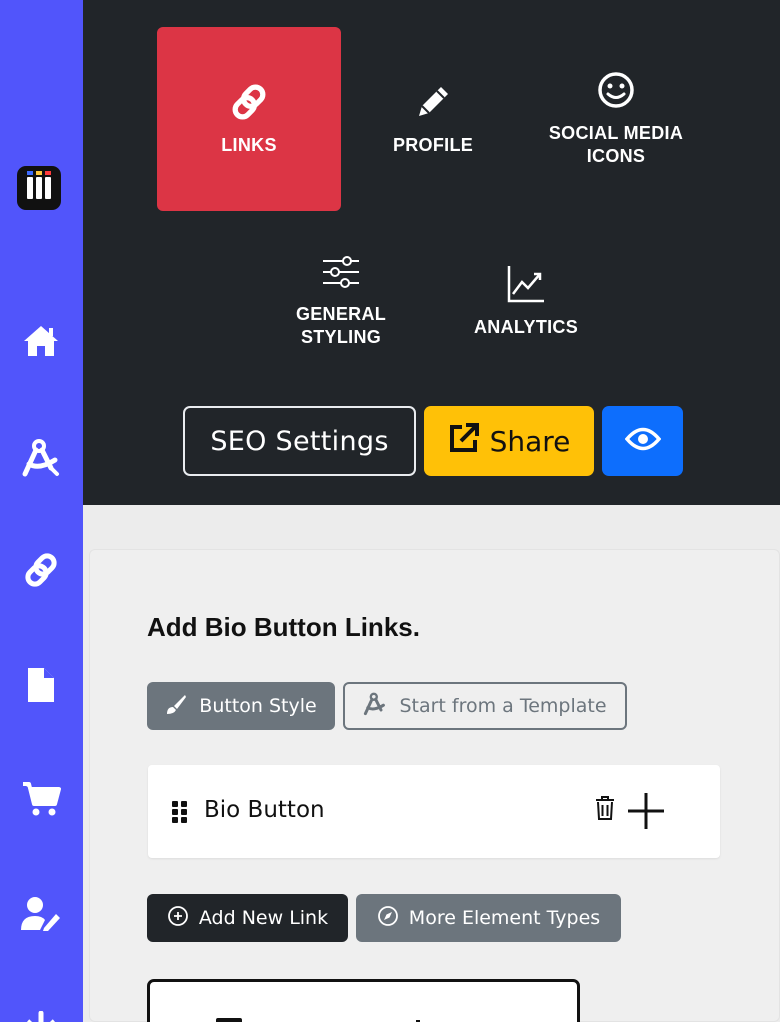 This screenshot has height=1022, width=780. What do you see at coordinates (41, 1013) in the screenshot?
I see `power-icon` at bounding box center [41, 1013].